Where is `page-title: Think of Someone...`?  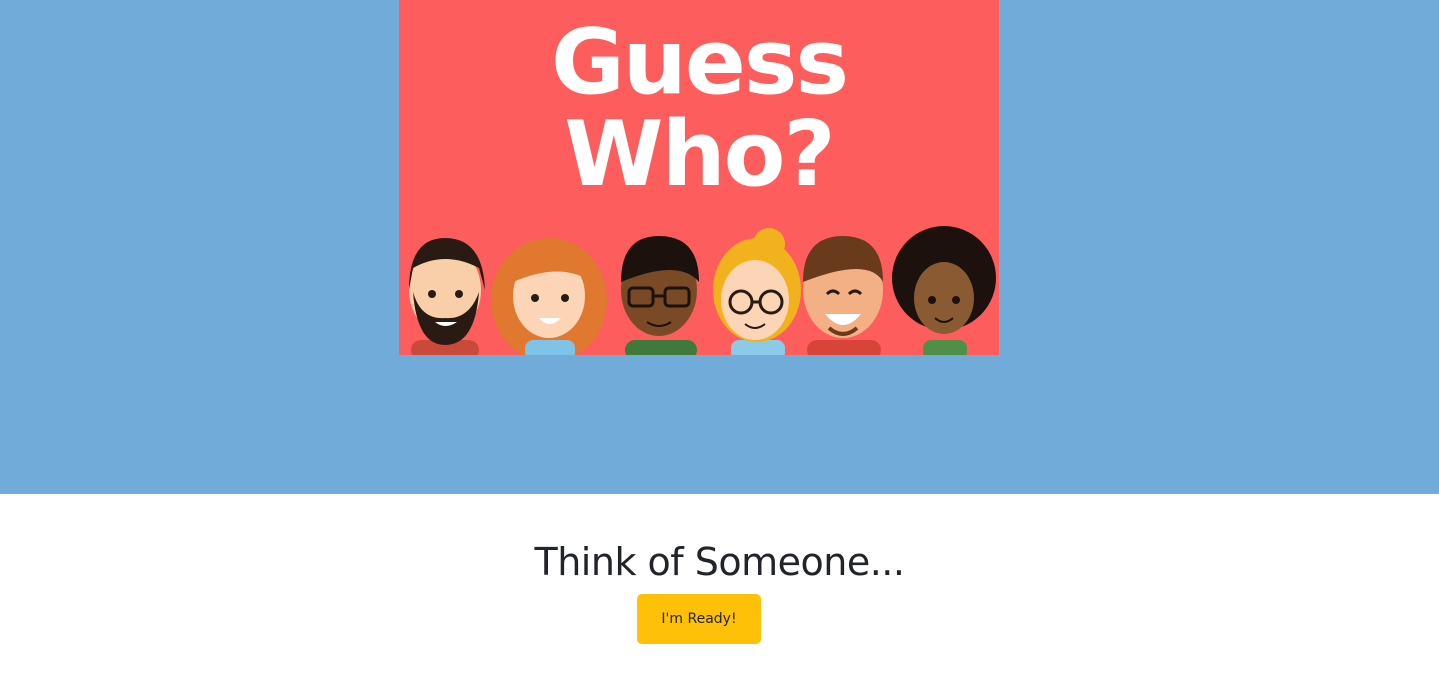 page-title: Think of Someone... is located at coordinates (719, 562).